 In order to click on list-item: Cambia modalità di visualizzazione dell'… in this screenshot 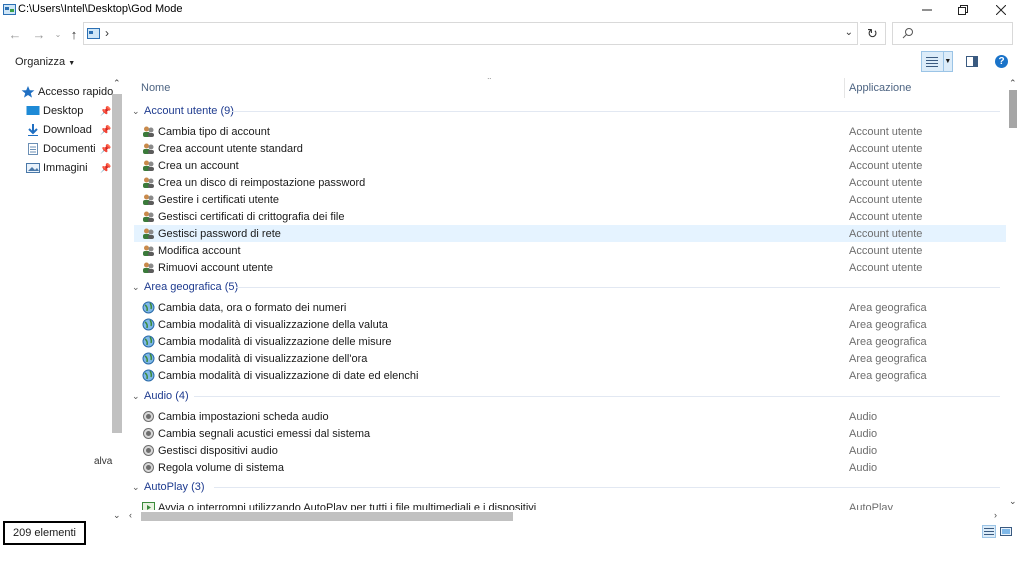, I will do `click(570, 358)`.